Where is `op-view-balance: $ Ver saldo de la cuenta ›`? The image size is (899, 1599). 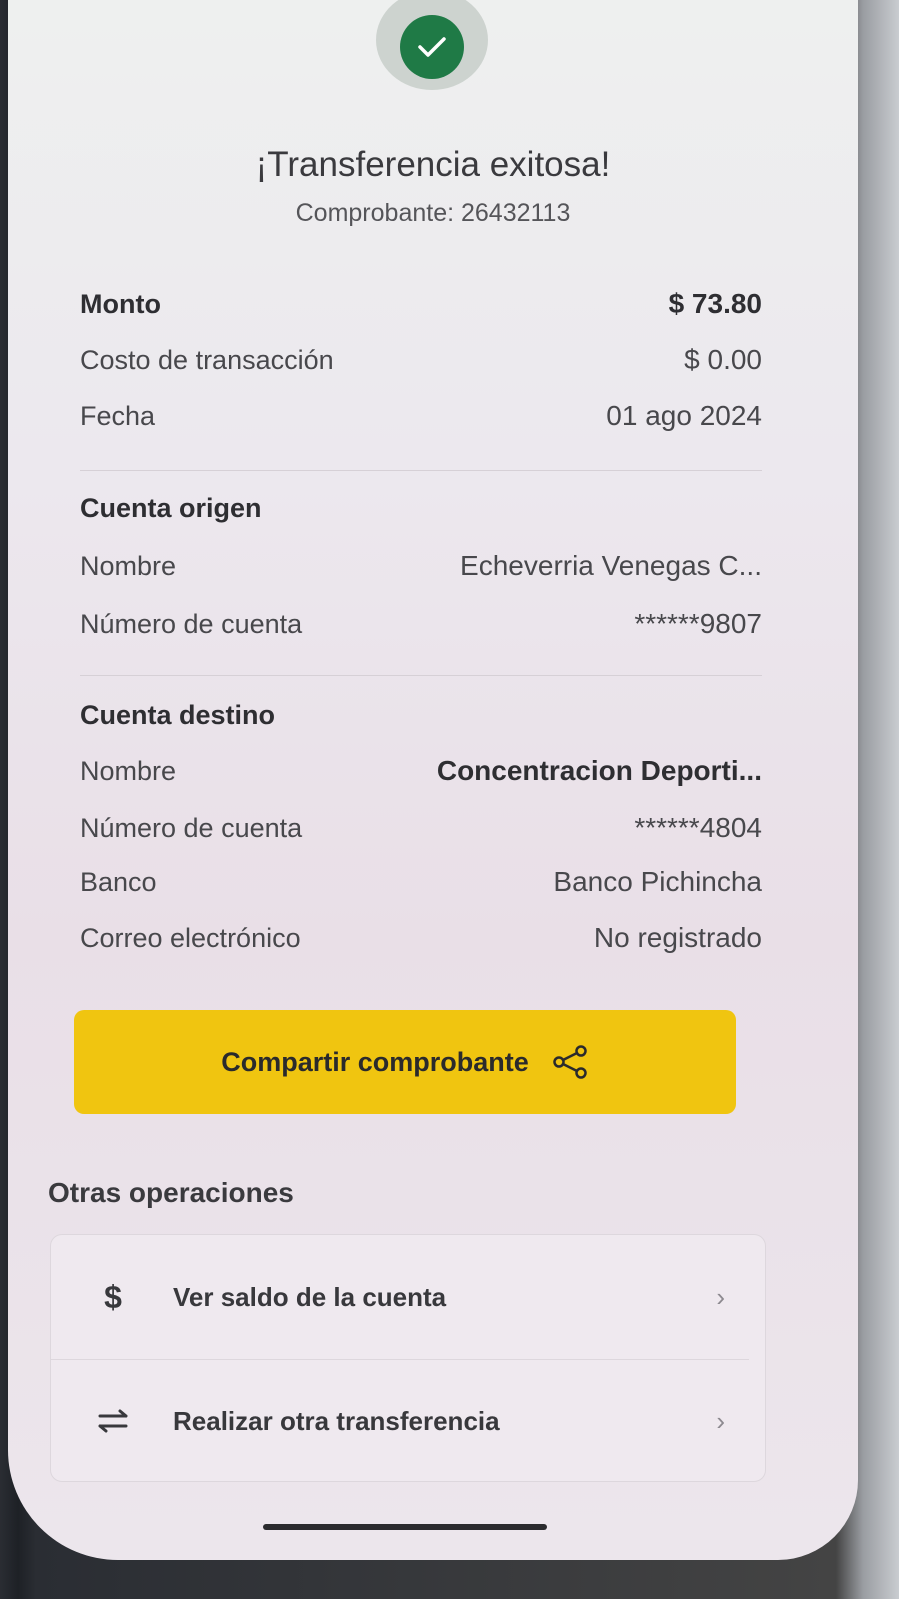 op-view-balance: $ Ver saldo de la cuenta › is located at coordinates (408, 1297).